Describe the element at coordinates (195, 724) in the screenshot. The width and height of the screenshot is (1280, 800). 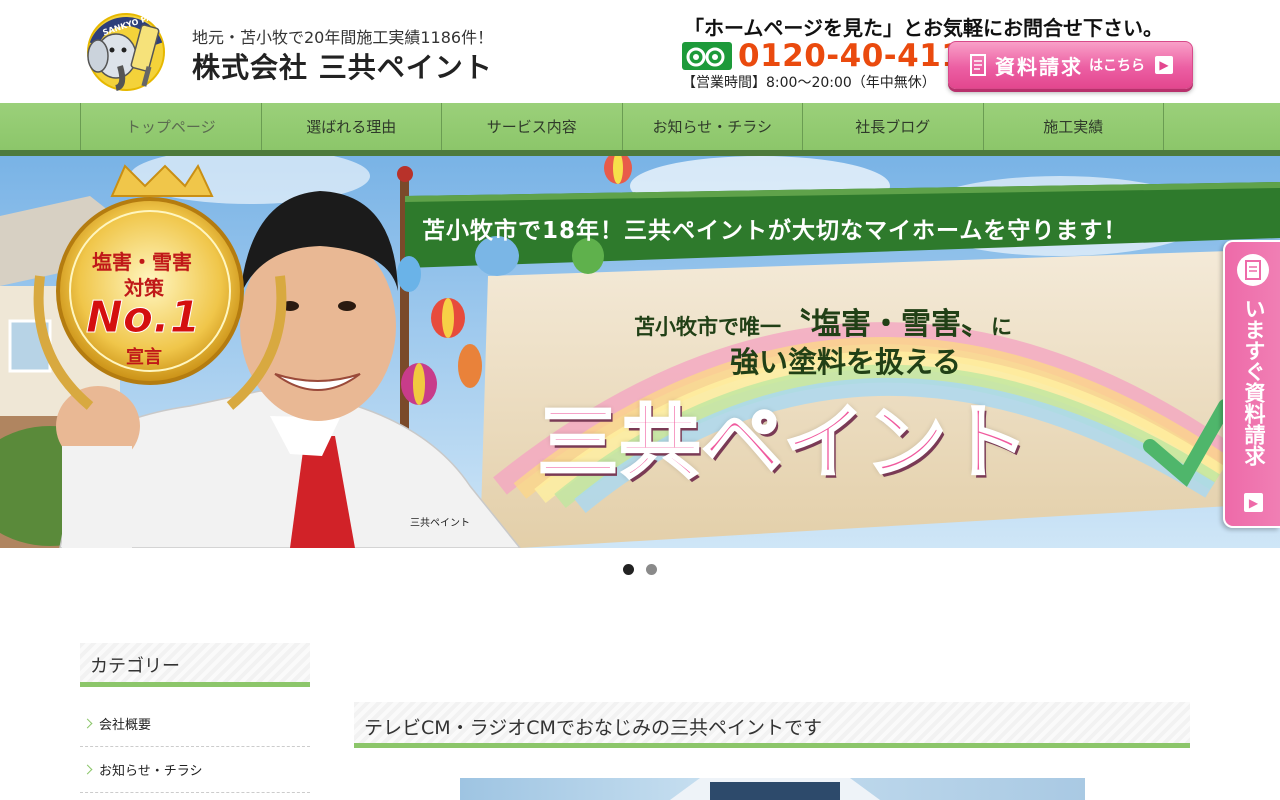
I see `sidebar-item-company: 会社概要` at that location.